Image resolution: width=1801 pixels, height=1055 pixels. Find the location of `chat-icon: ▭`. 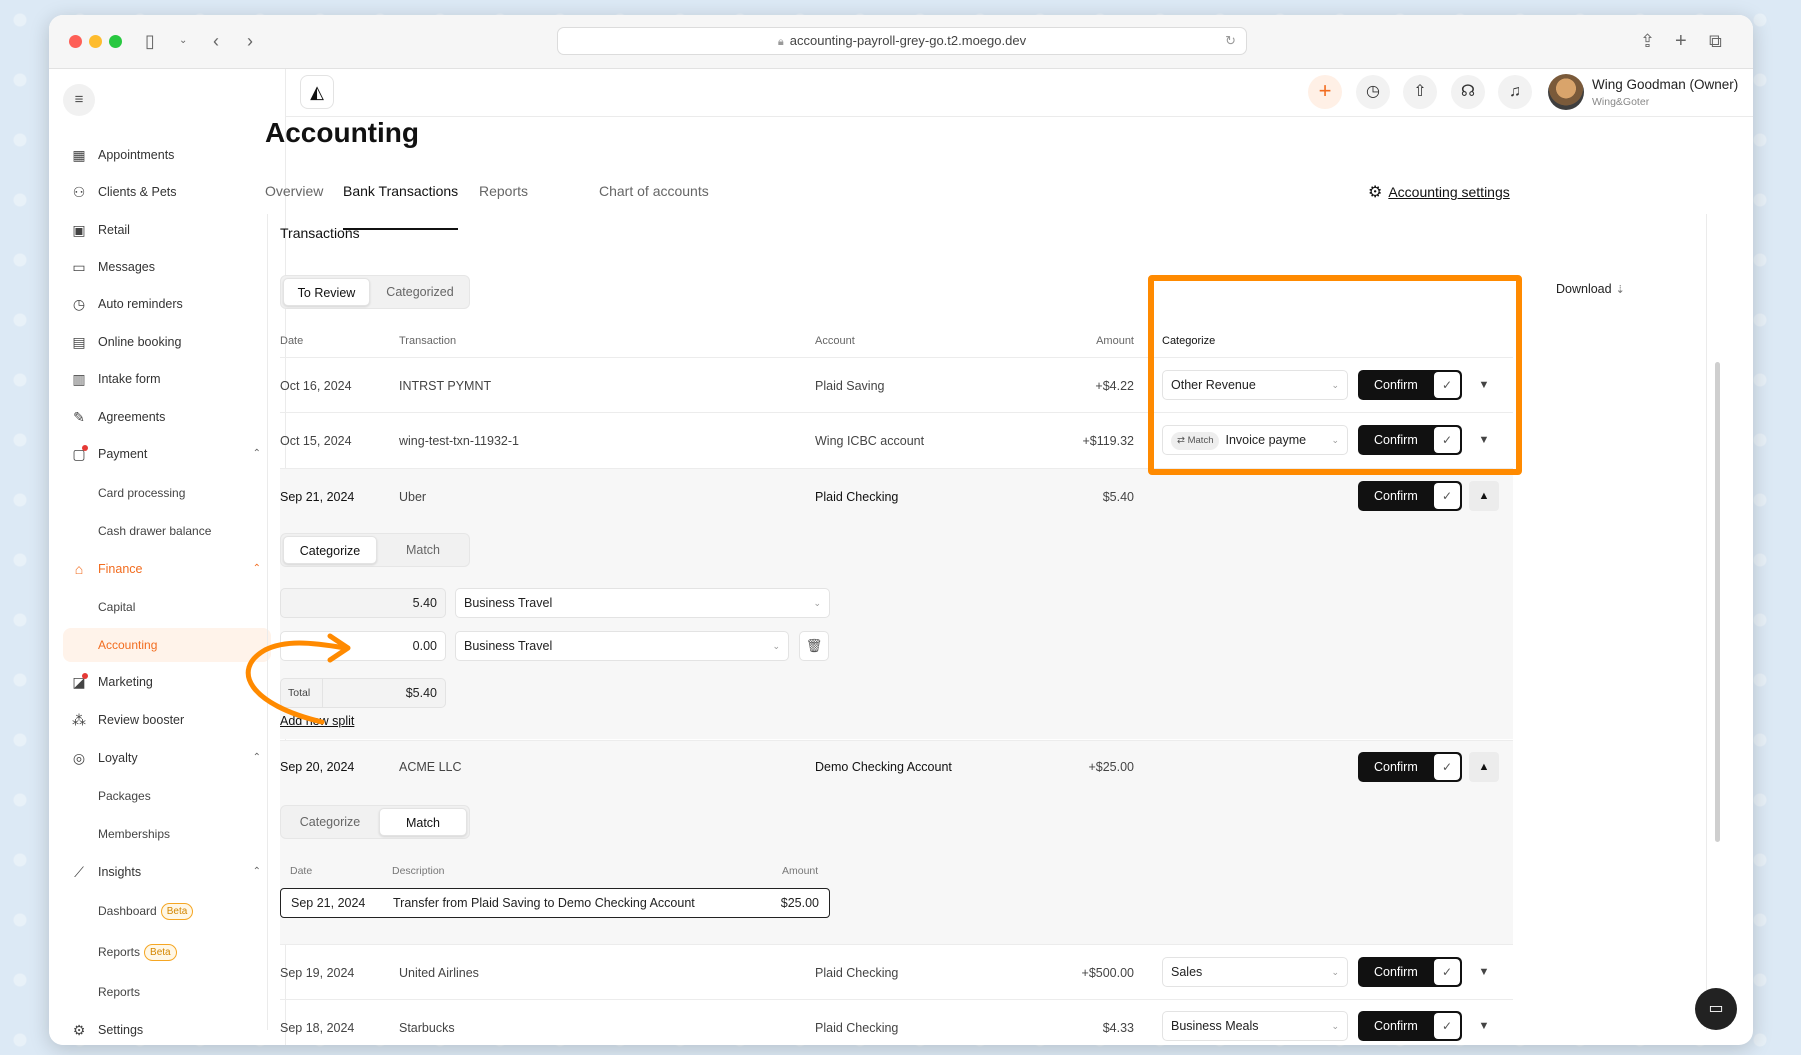

chat-icon: ▭ is located at coordinates (1716, 1009).